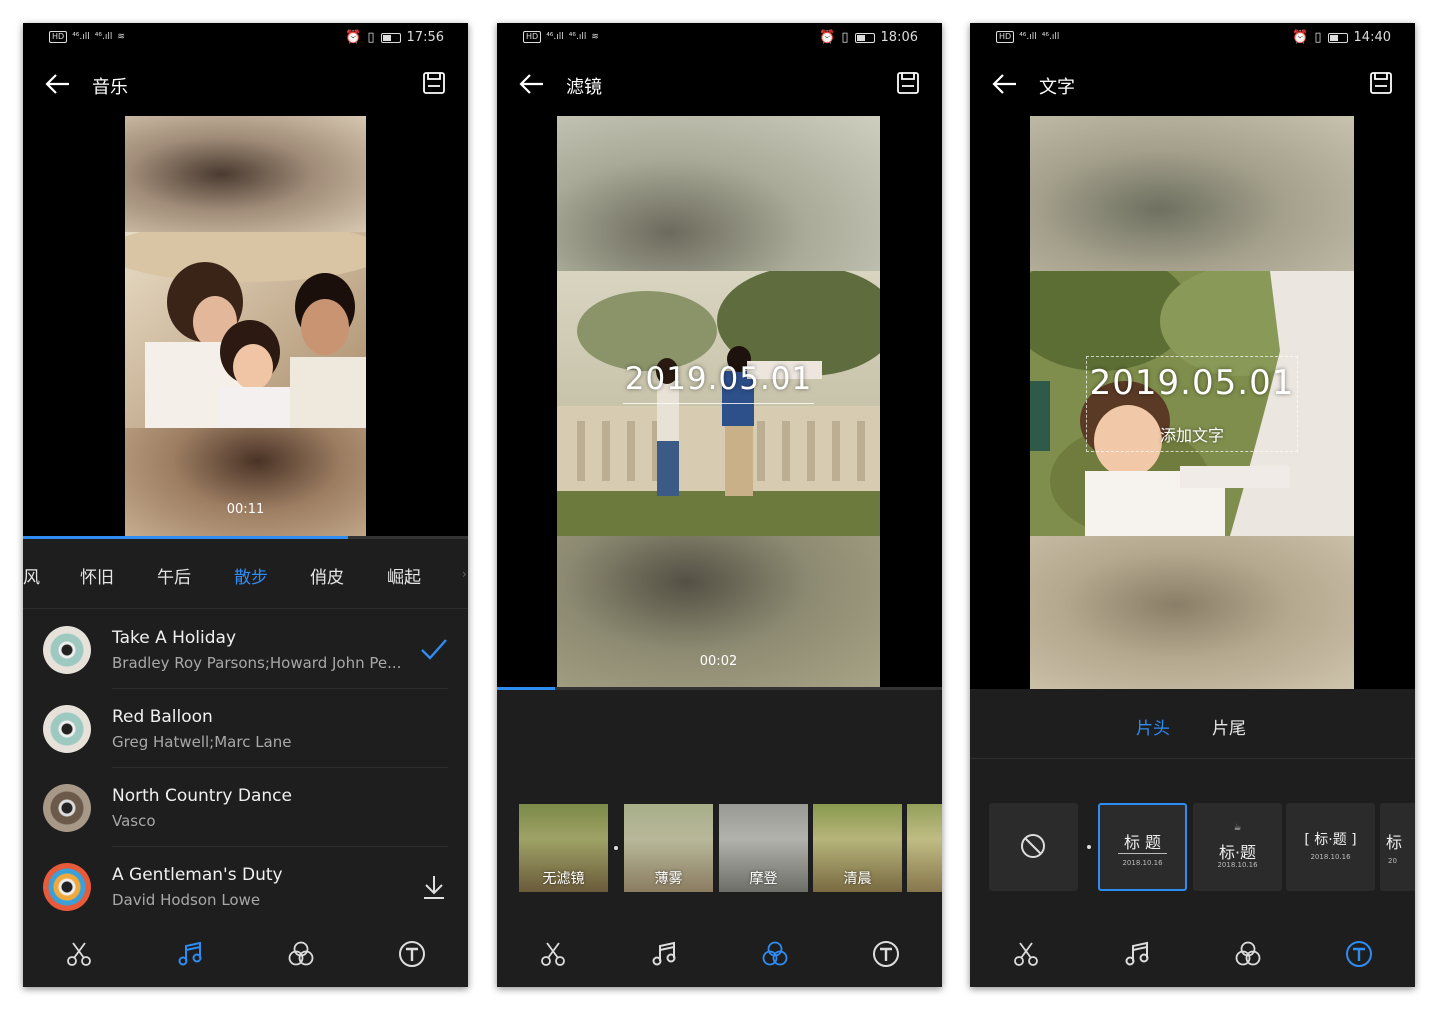  I want to click on template-title-1: 标 题 2018.10.16, so click(1142, 847).